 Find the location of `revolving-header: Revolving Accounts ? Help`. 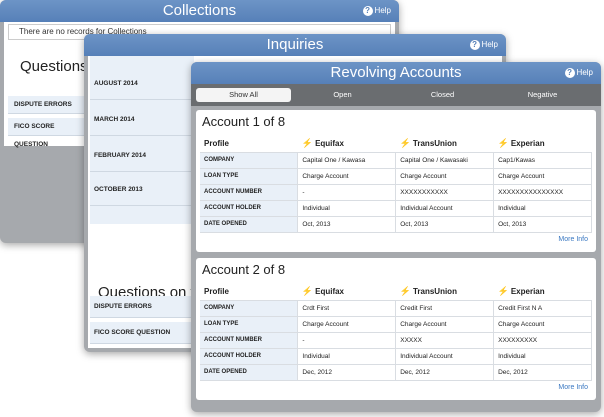

revolving-header: Revolving Accounts ? Help is located at coordinates (396, 73).